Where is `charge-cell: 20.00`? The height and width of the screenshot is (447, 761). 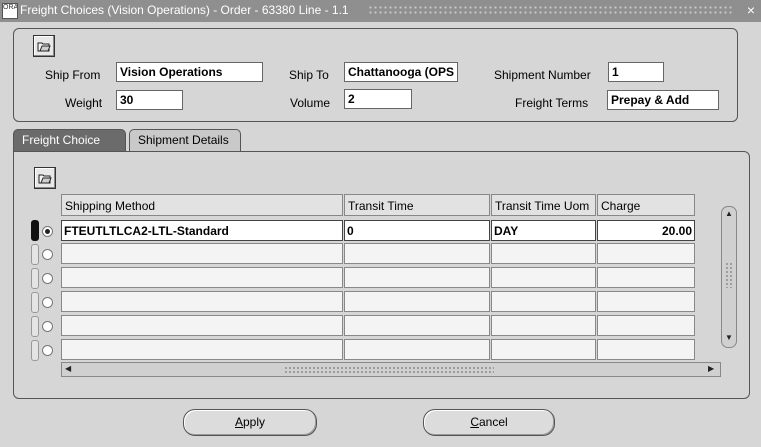
charge-cell: 20.00 is located at coordinates (646, 230).